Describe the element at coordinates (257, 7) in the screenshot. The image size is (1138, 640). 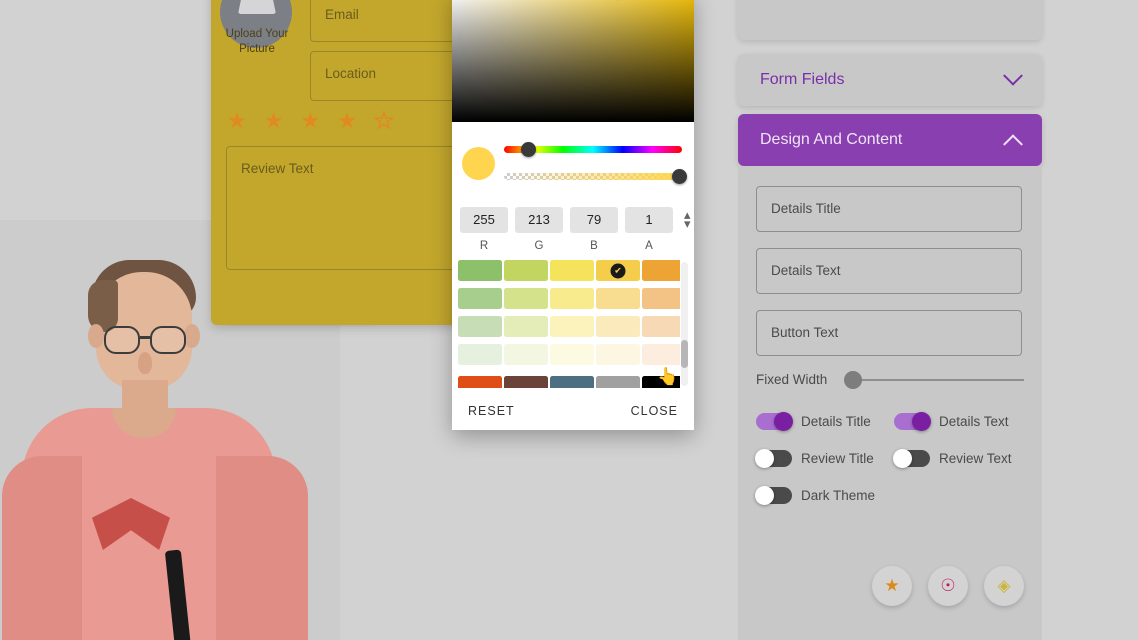
I see `upload-image-icon` at that location.